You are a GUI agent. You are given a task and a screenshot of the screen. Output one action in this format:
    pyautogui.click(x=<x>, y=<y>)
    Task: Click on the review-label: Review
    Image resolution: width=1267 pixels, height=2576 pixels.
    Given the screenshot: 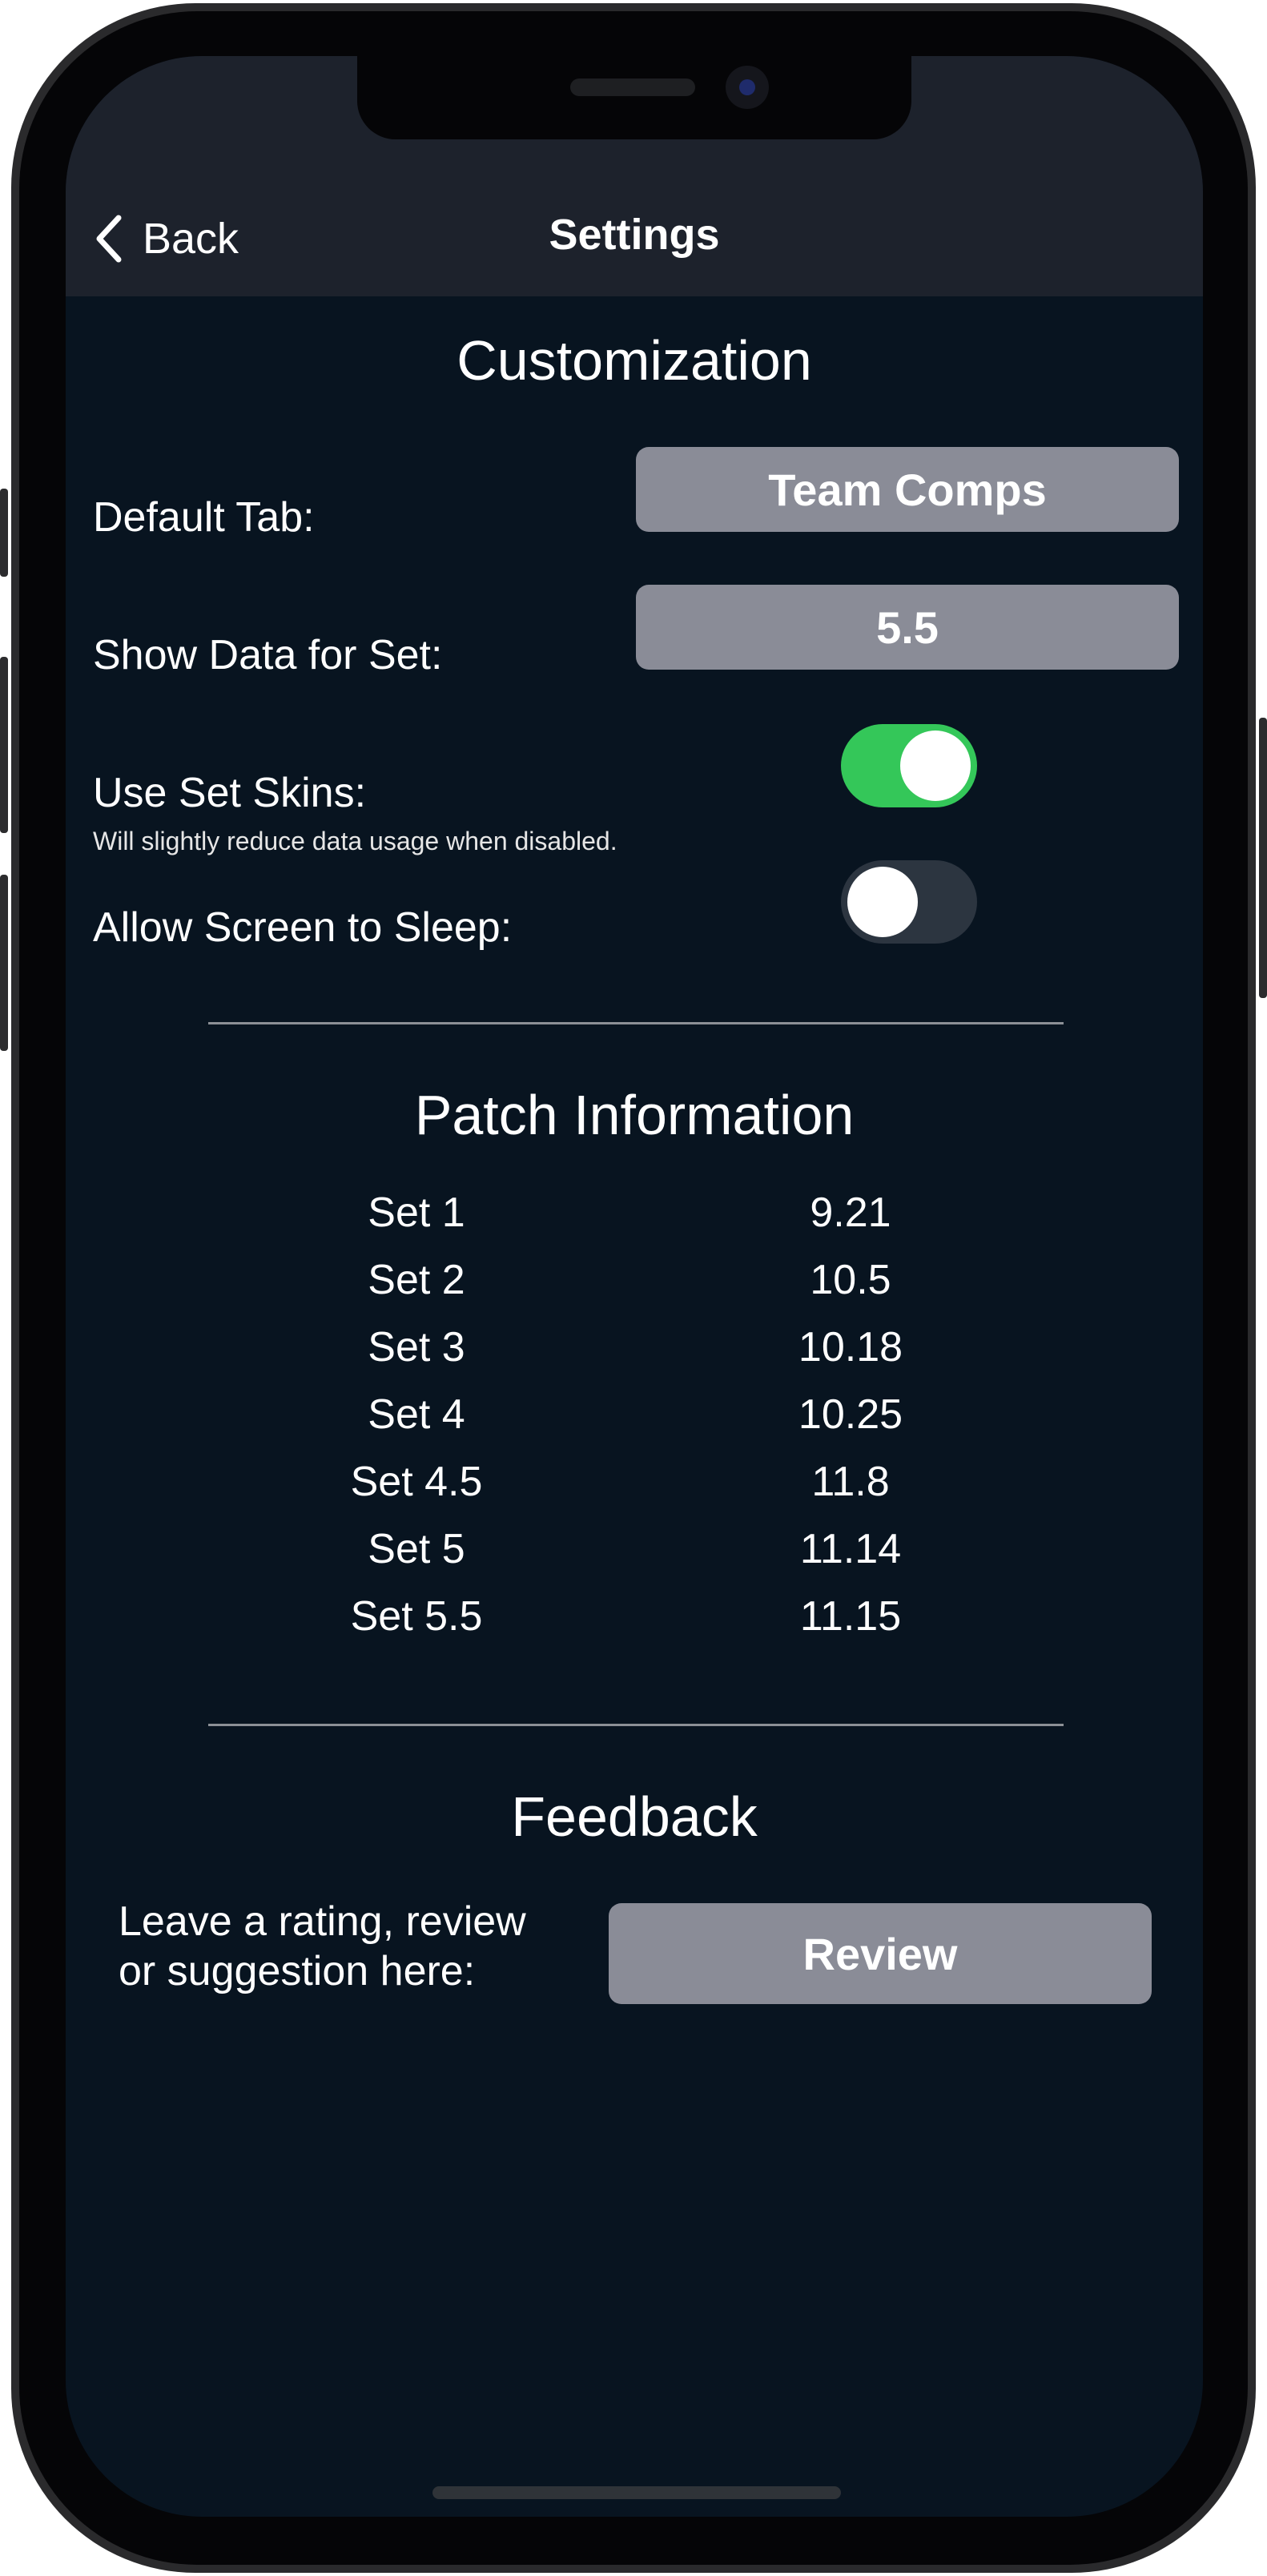 What is the action you would take?
    pyautogui.click(x=880, y=1954)
    